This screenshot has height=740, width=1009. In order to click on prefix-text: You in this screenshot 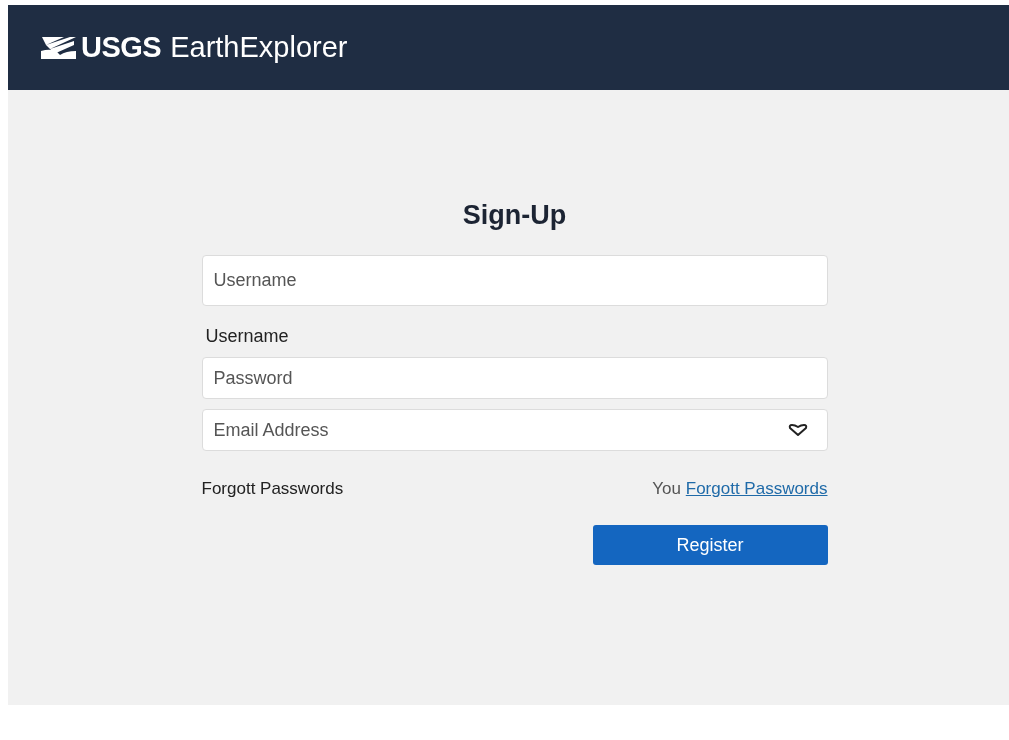, I will do `click(667, 488)`.